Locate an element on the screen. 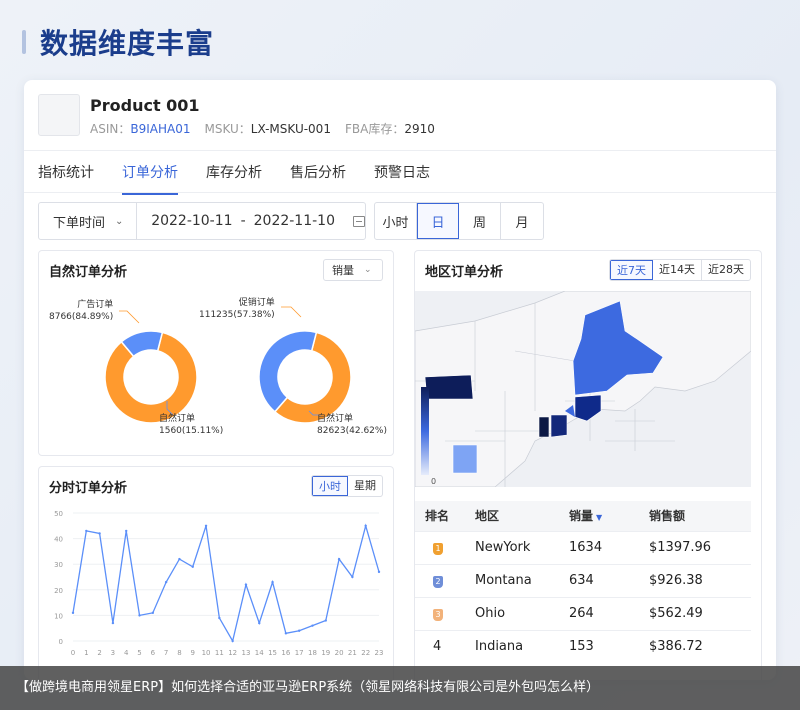 This screenshot has height=710, width=800. granularity-month-button: 月 is located at coordinates (522, 221).